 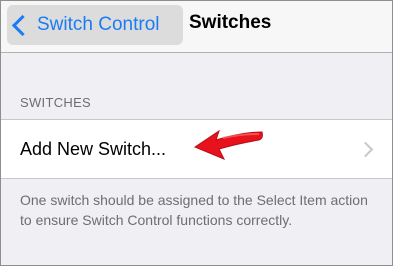 What do you see at coordinates (228, 144) in the screenshot?
I see `red-arrow-icon` at bounding box center [228, 144].